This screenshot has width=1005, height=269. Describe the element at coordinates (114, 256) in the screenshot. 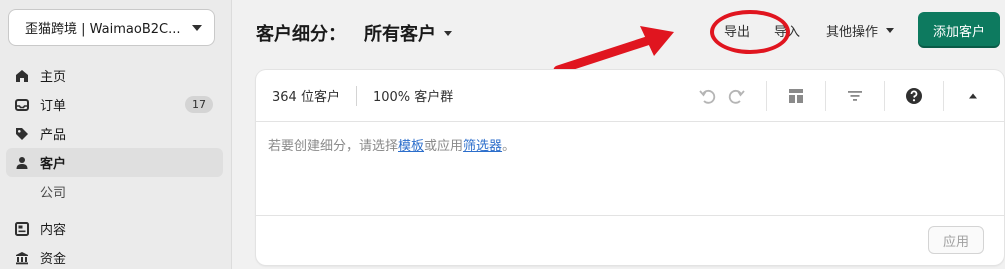

I see `nav-item-finance: 资金` at that location.